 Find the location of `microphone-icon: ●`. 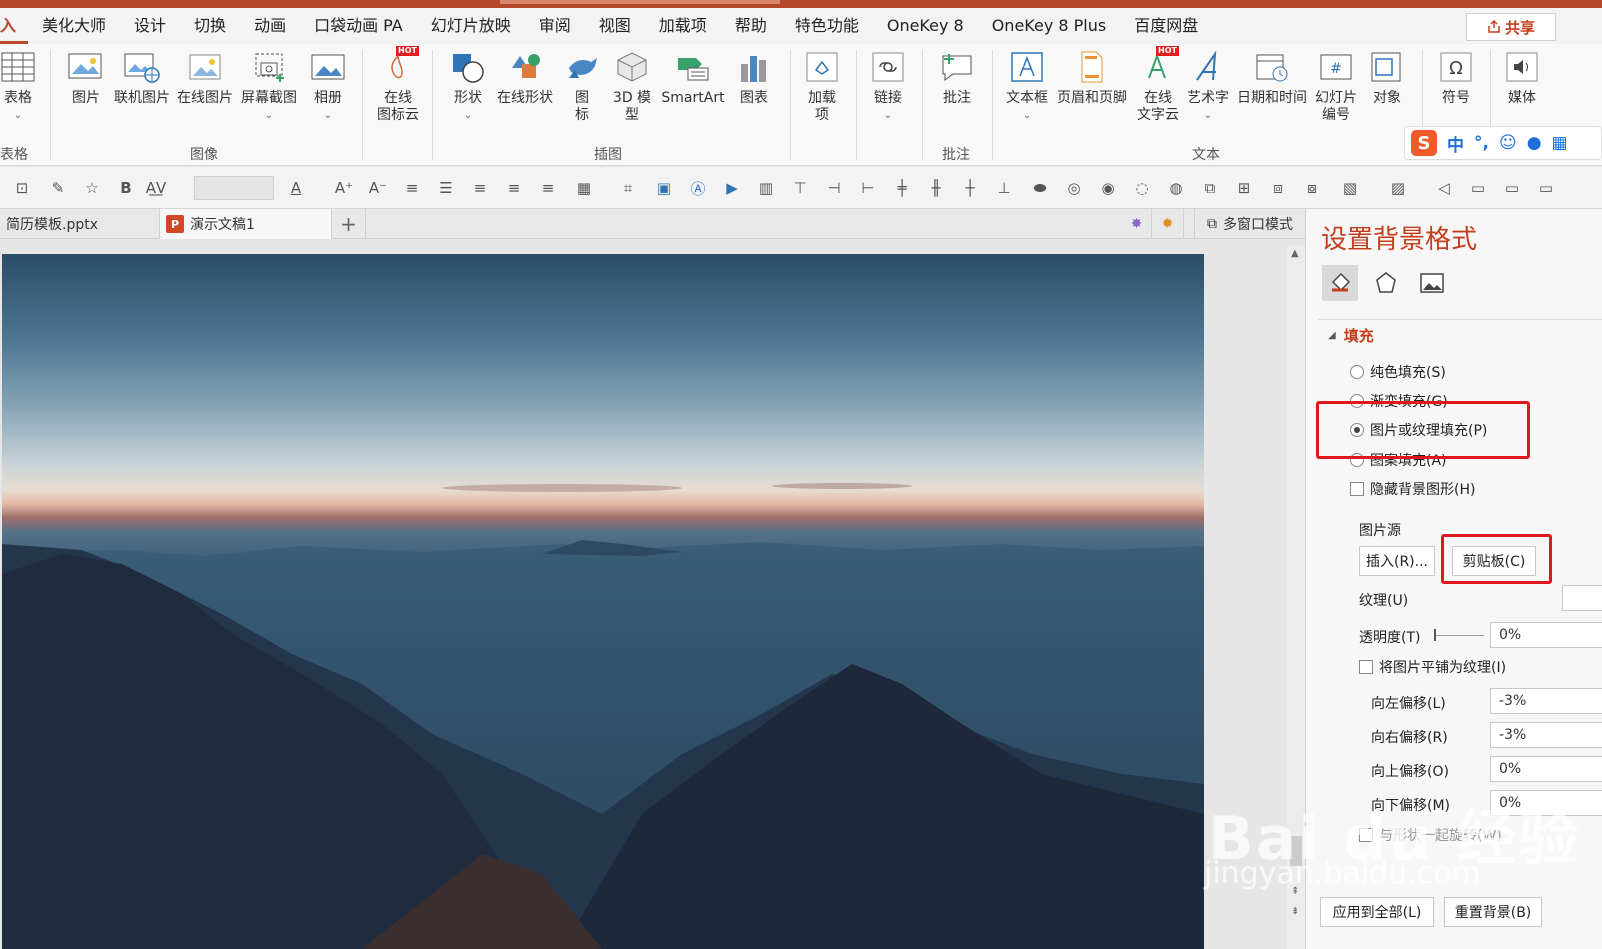

microphone-icon: ● is located at coordinates (1534, 143).